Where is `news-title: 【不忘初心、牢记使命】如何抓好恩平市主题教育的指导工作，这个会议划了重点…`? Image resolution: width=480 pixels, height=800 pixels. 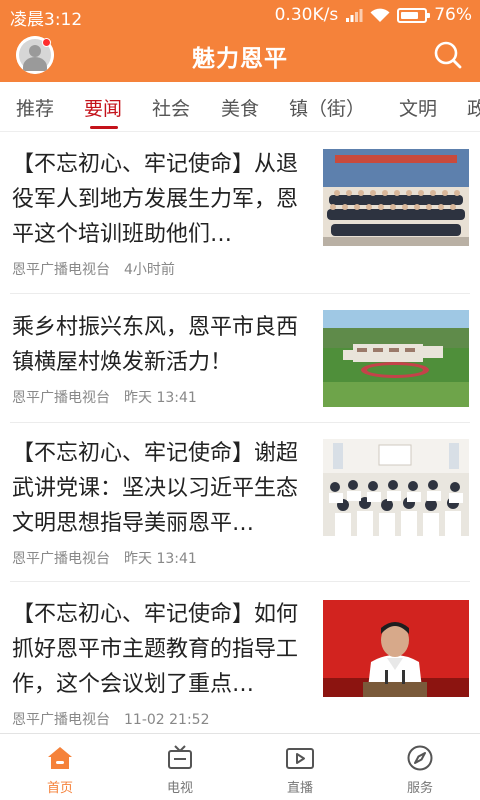
news-title: 【不忘初心、牢记使命】如何抓好恩平市主题教育的指导工作，这个会议划了重点… is located at coordinates (155, 649).